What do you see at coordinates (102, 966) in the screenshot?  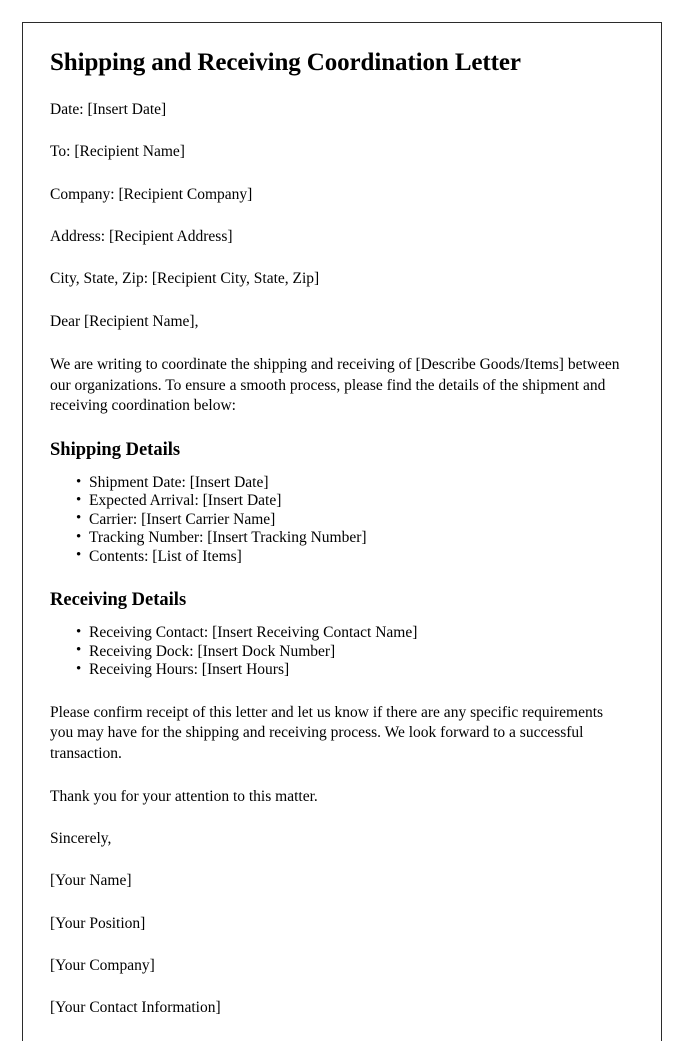 I see `signature-your-company: [Your Company]` at bounding box center [102, 966].